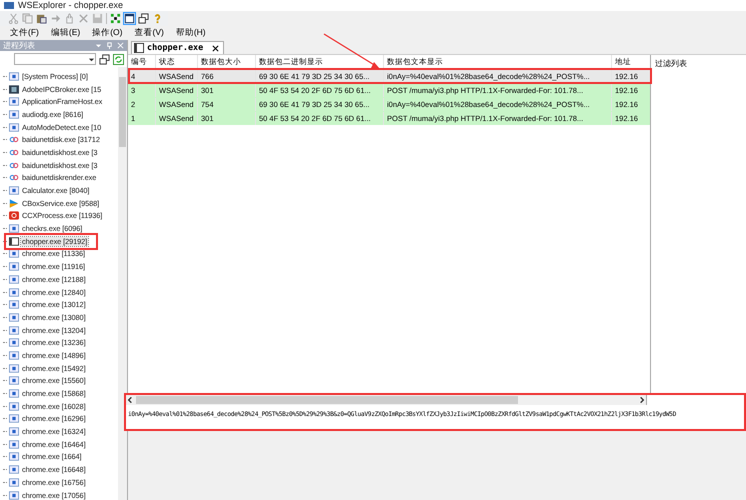 Image resolution: width=746 pixels, height=500 pixels. What do you see at coordinates (130, 400) in the screenshot?
I see `scroll-left-icon` at bounding box center [130, 400].